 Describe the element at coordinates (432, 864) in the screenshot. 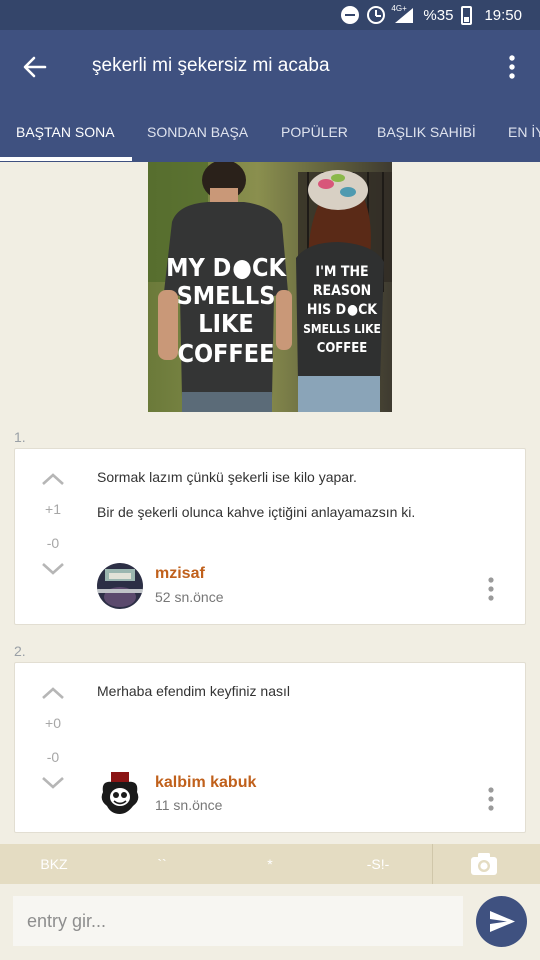

I see `toolbar-divider` at that location.